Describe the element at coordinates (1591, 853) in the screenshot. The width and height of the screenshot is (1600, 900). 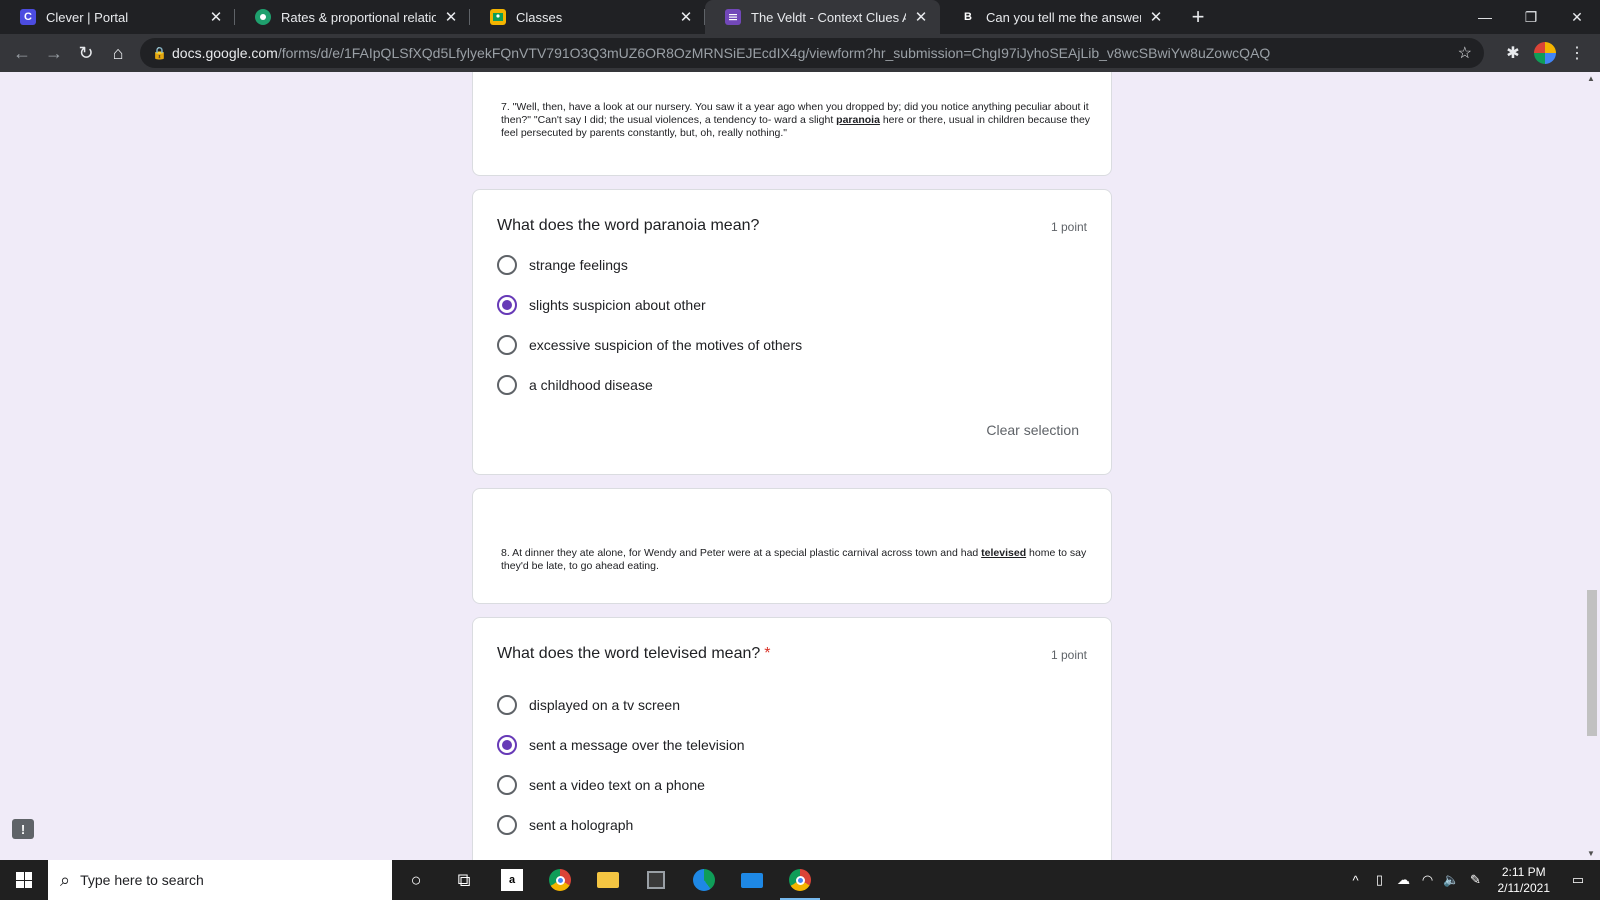
I see `scroll-down-icon: ▼` at that location.